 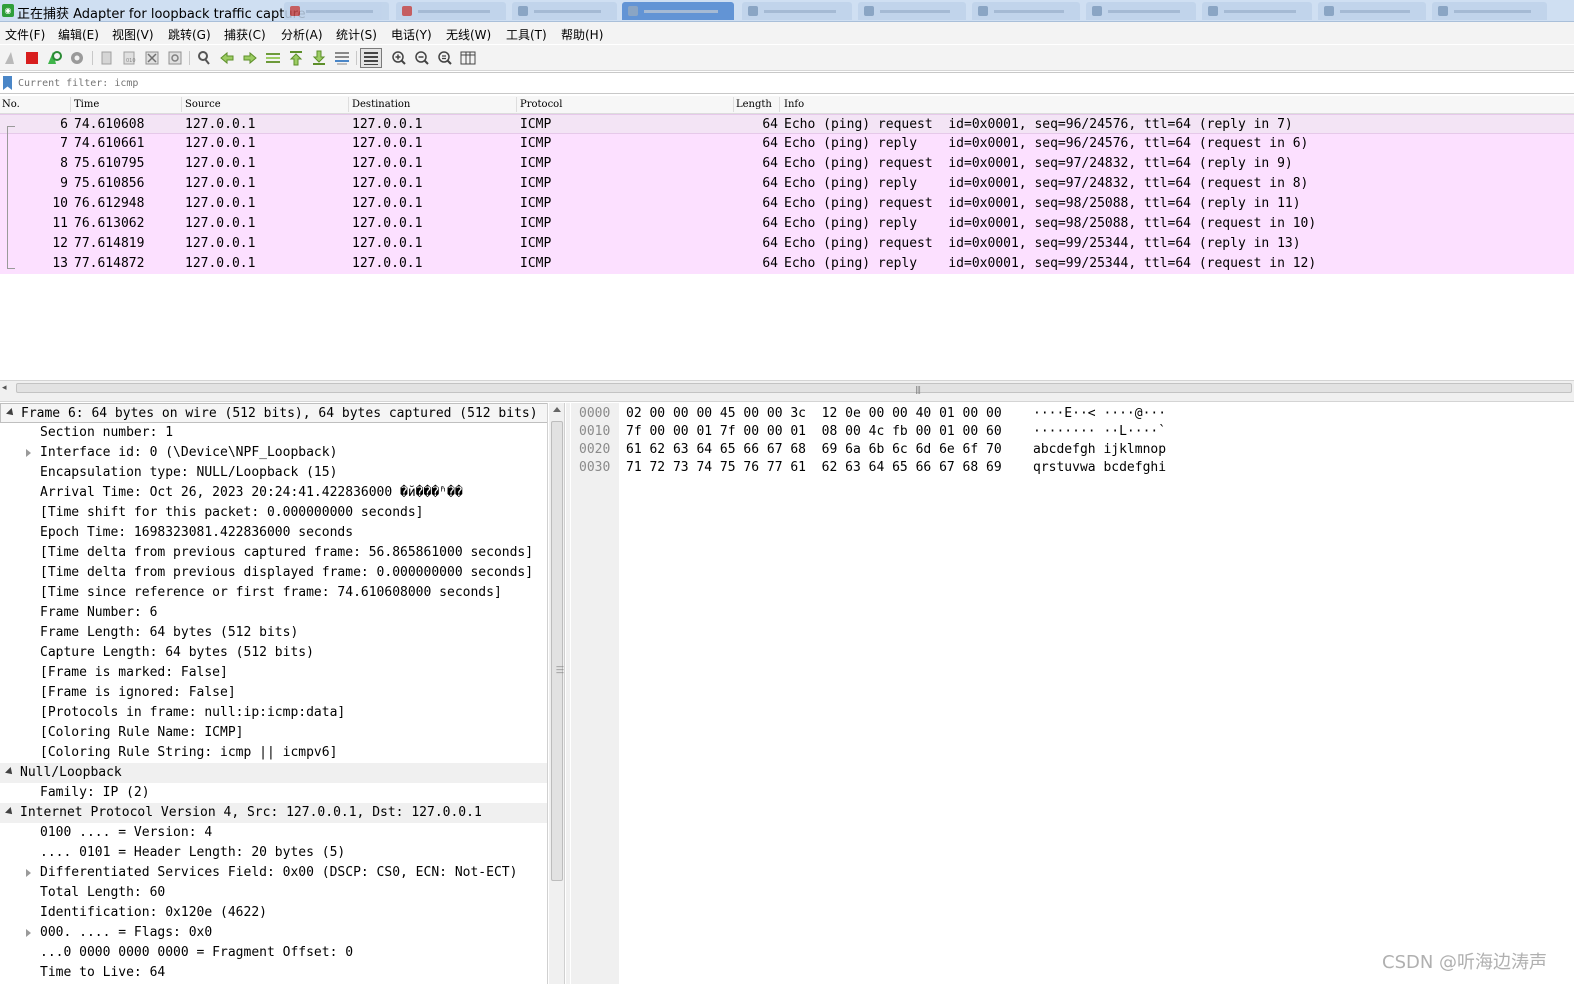 I want to click on menu-help: 帮助(H), so click(x=582, y=34).